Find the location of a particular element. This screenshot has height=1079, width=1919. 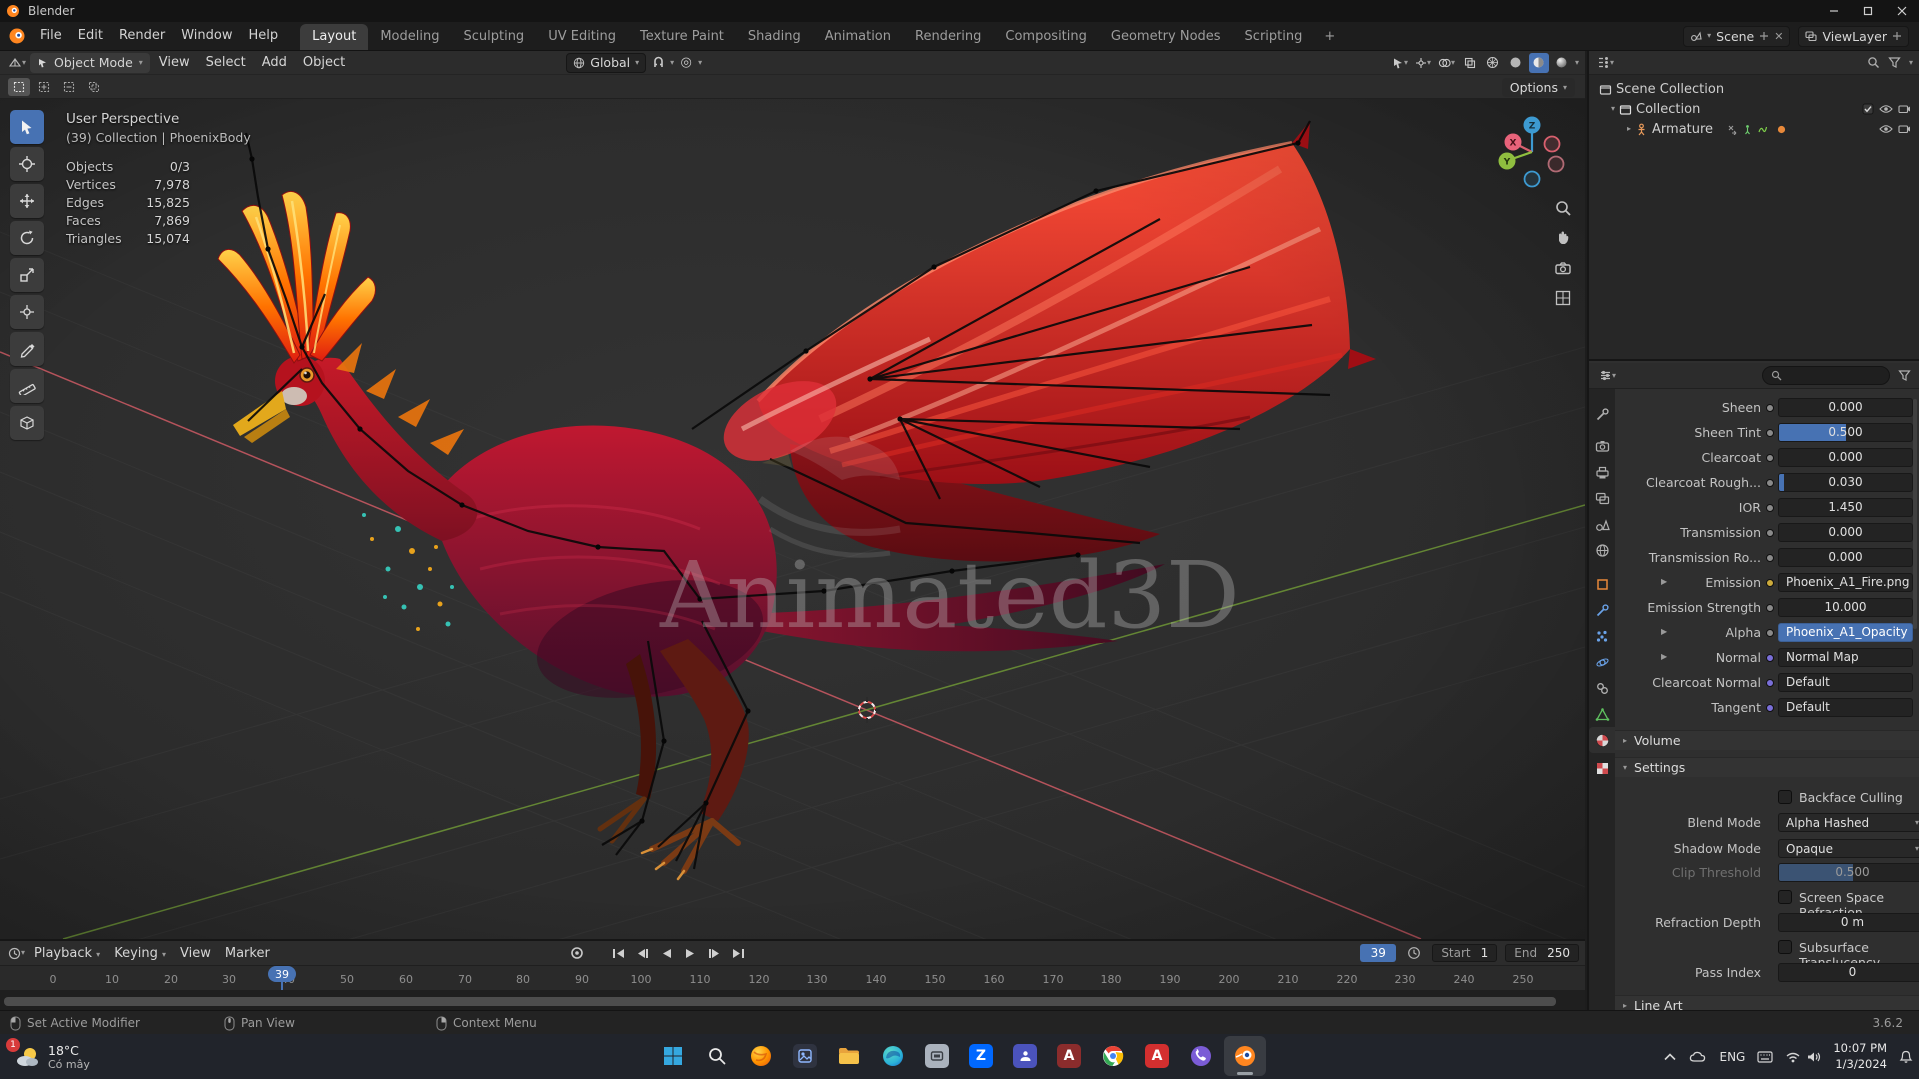

select-box-tool is located at coordinates (27, 127).